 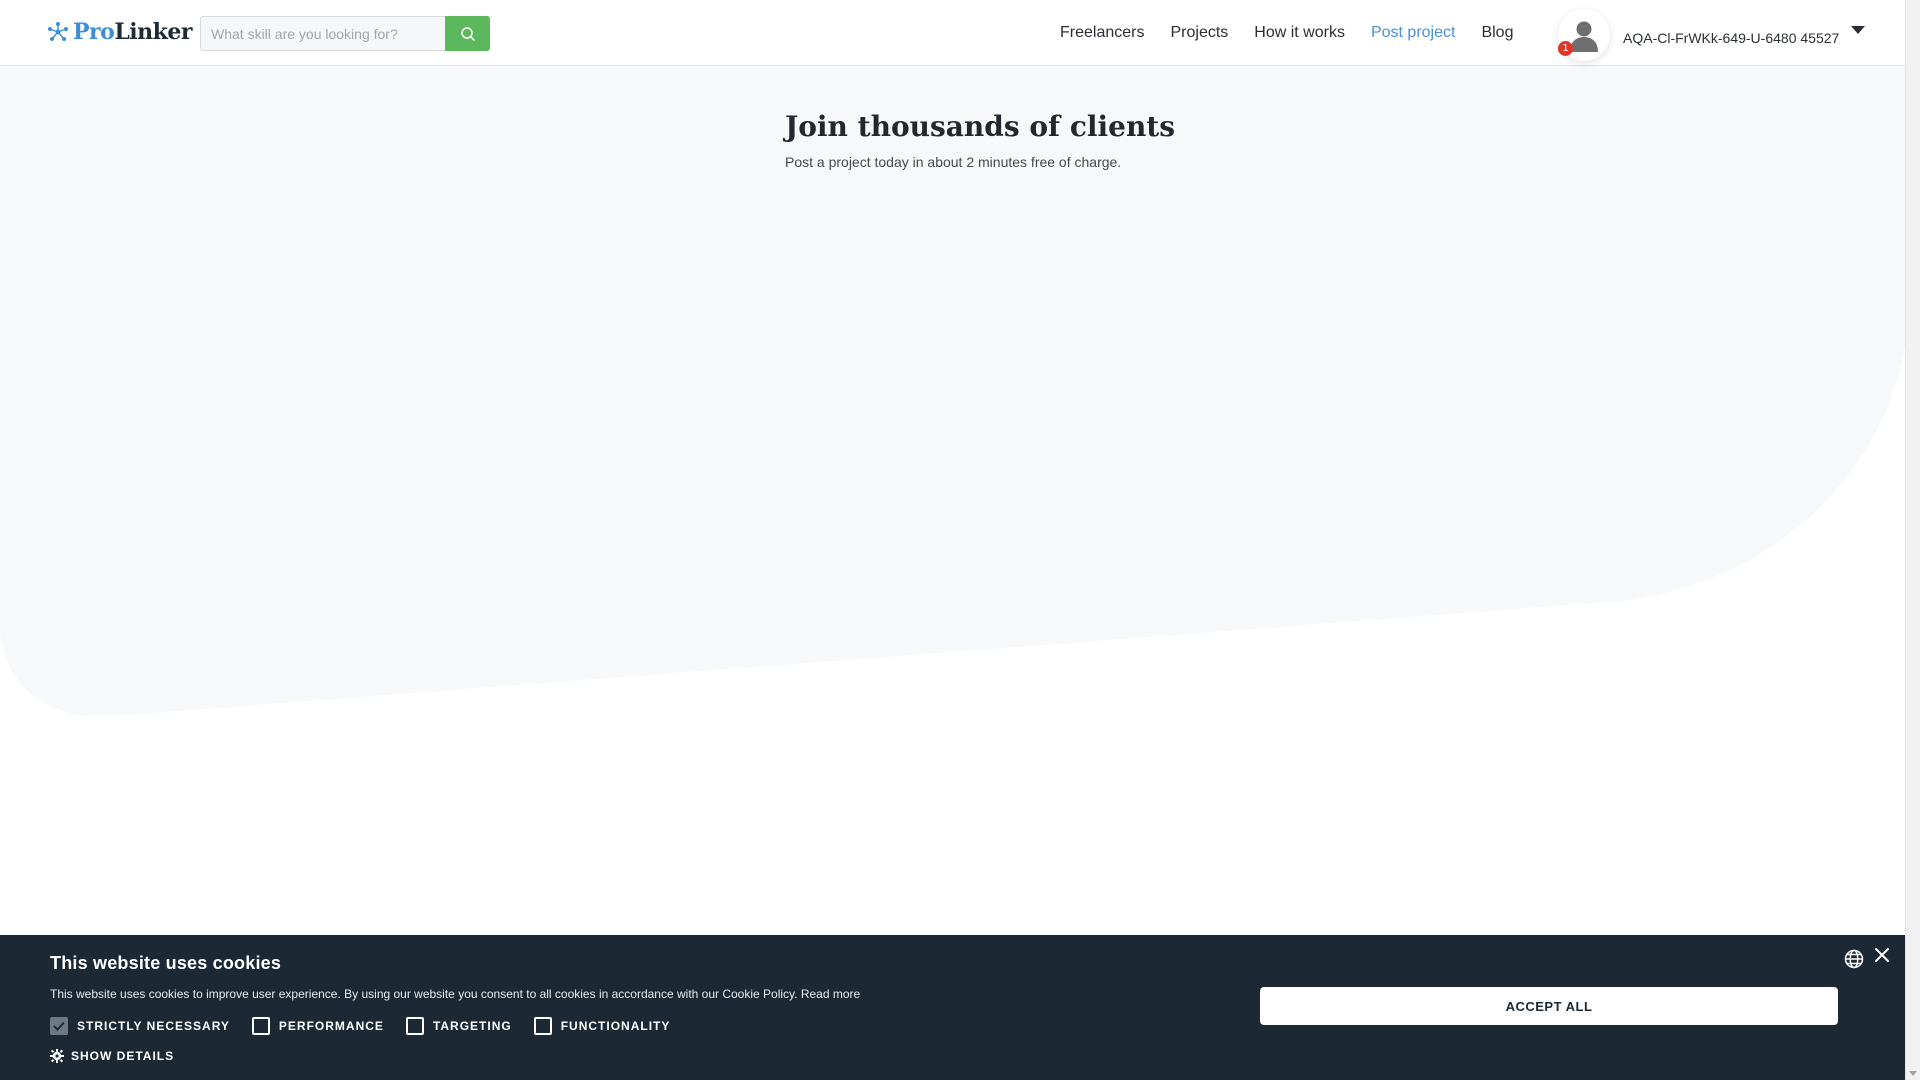 I want to click on nav-how-it-works: How it works, so click(x=1299, y=33).